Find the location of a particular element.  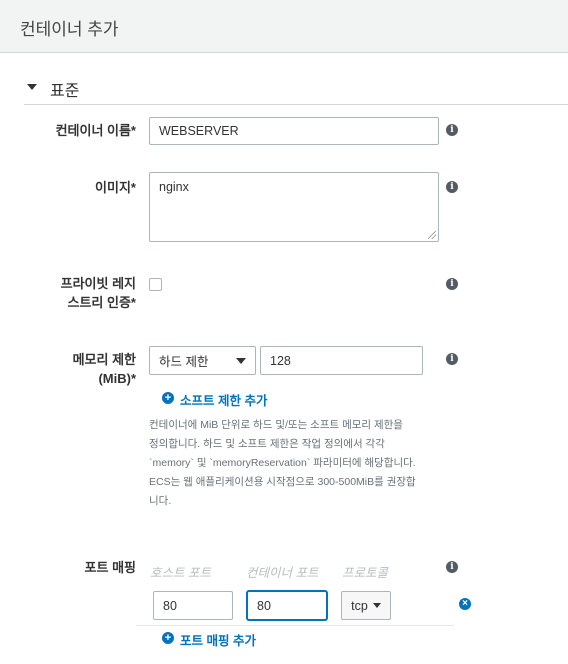

host-port-input: 80 is located at coordinates (193, 605).